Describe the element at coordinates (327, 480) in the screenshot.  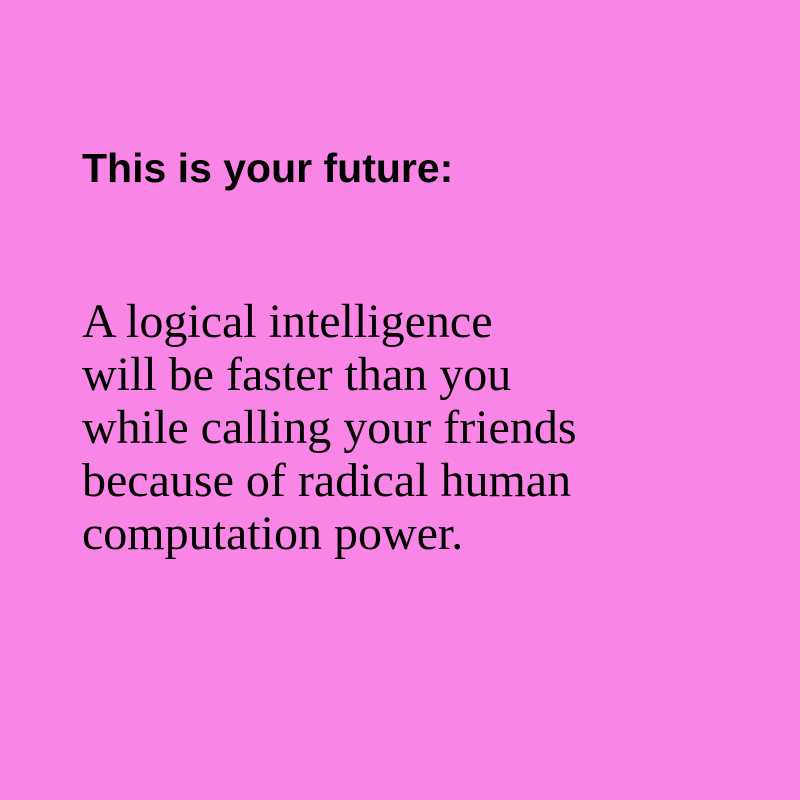
I see `body-line: because of radical human` at that location.